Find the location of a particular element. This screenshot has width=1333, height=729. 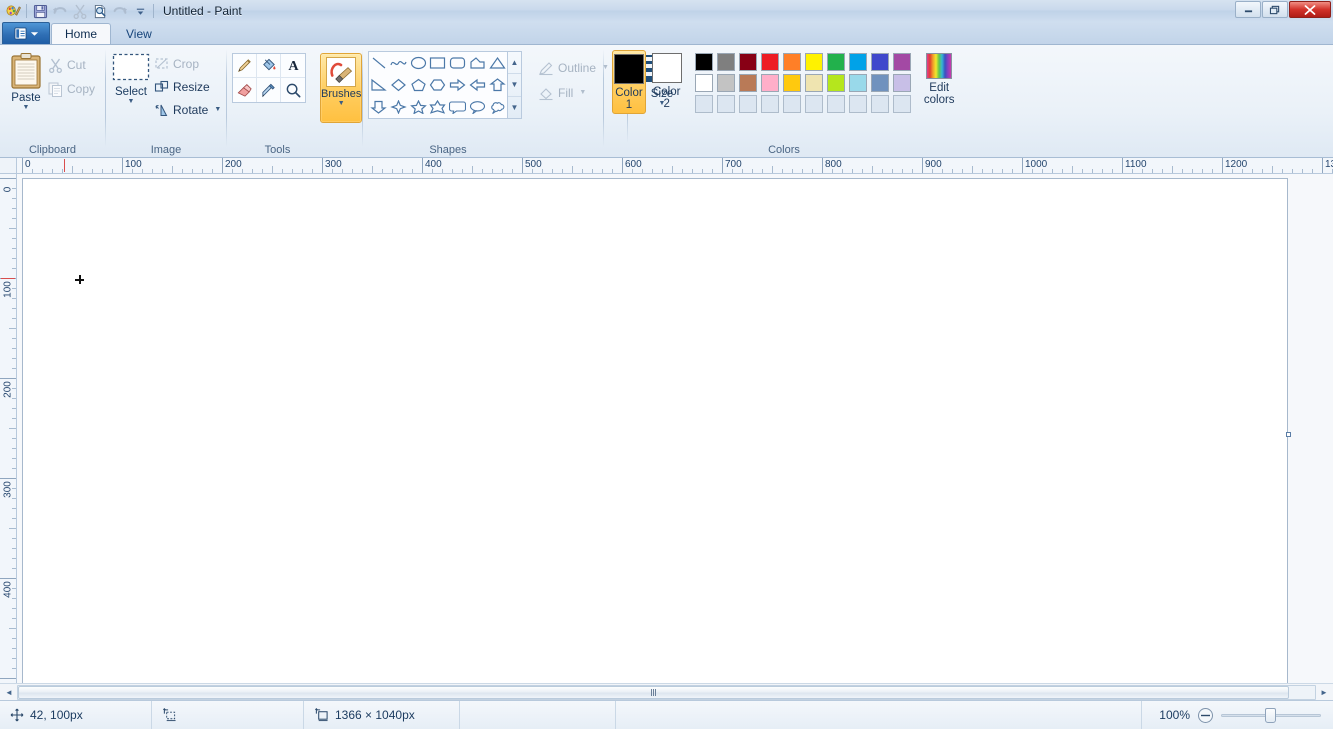

down-arrow-shape is located at coordinates (379, 107).